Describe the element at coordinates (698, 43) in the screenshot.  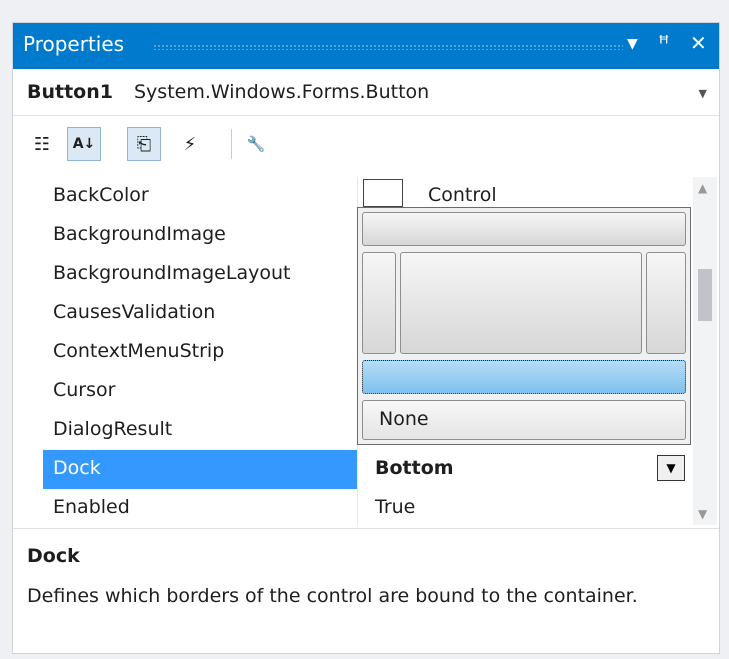
I see `close-icon: ✕` at that location.